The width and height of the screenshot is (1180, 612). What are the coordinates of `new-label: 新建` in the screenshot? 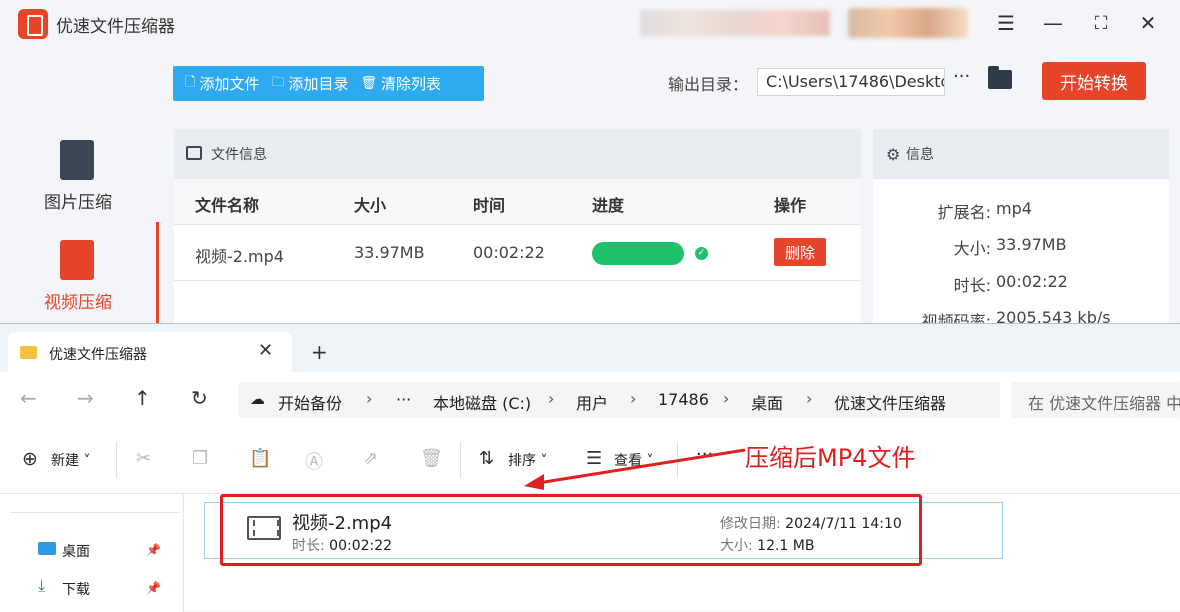 It's located at (65, 461).